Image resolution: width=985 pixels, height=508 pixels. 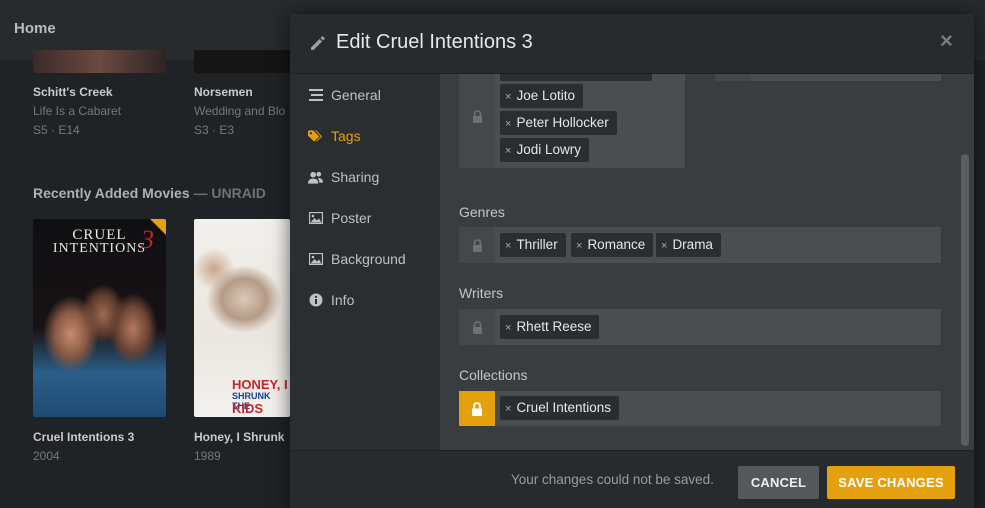 What do you see at coordinates (355, 177) in the screenshot?
I see `nav-label: Sharing` at bounding box center [355, 177].